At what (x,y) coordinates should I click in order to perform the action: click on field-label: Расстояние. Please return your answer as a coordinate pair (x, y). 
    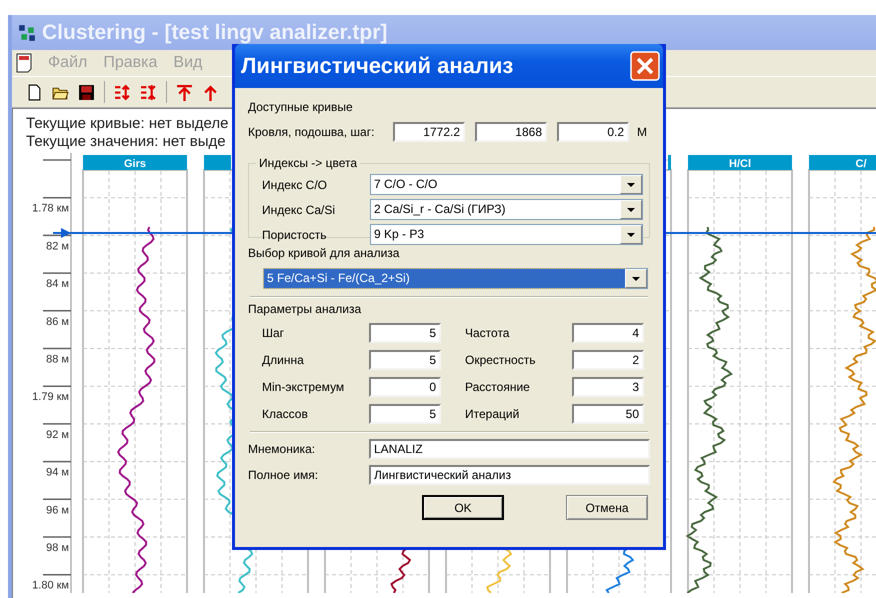
    Looking at the image, I should click on (498, 387).